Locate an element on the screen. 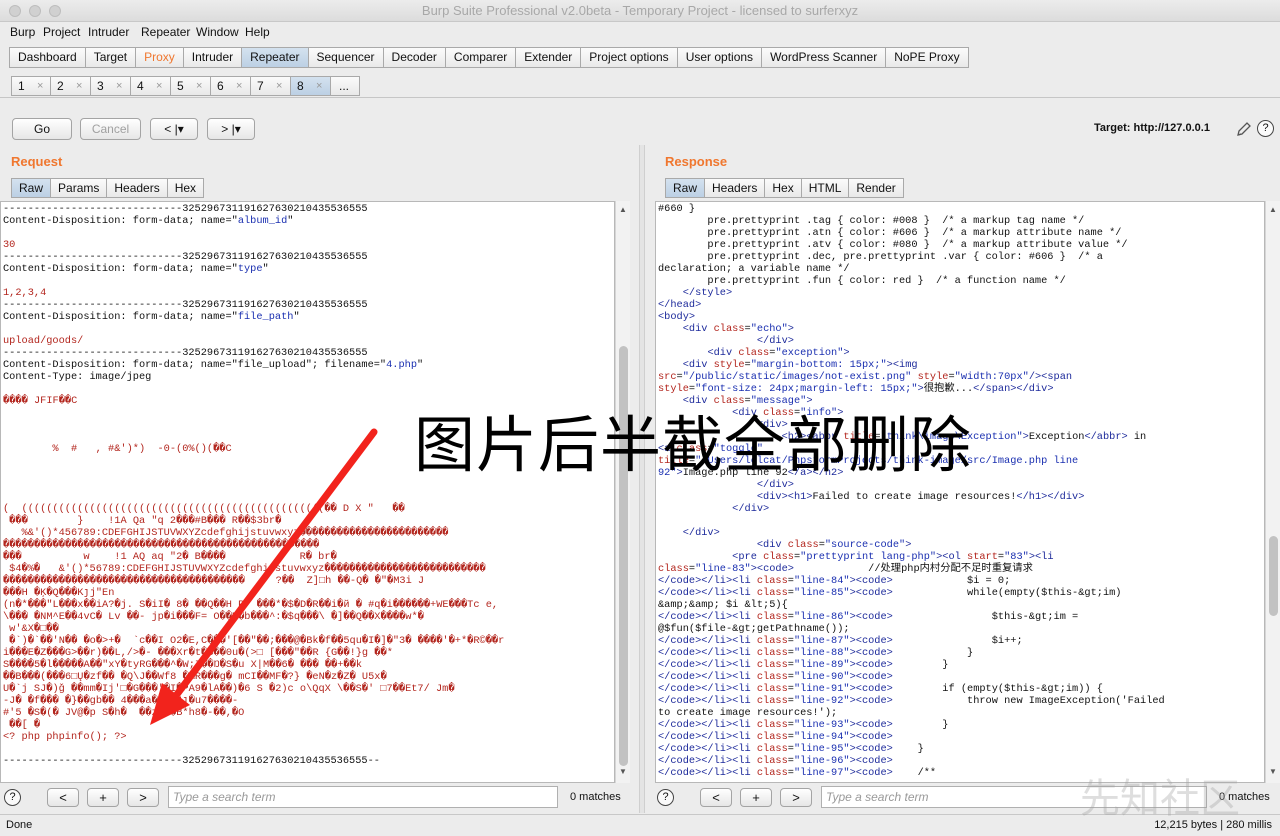  response-tab-hex: Hex is located at coordinates (783, 188).